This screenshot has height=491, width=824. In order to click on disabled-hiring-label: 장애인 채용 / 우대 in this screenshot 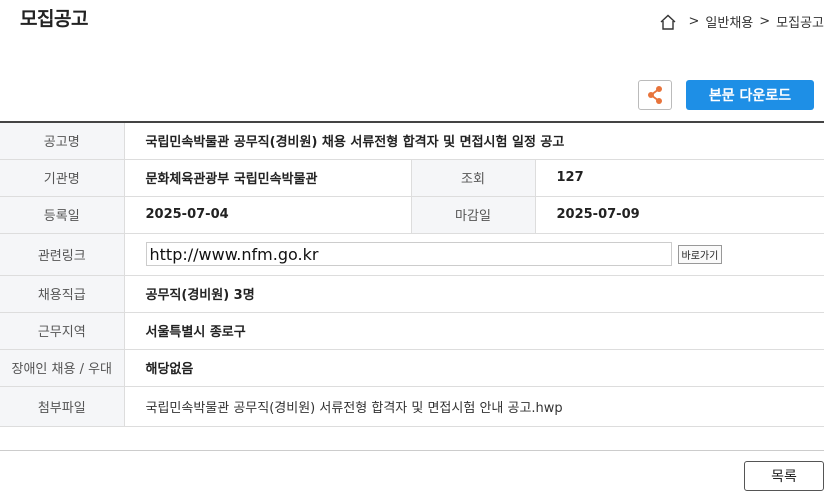, I will do `click(62, 368)`.